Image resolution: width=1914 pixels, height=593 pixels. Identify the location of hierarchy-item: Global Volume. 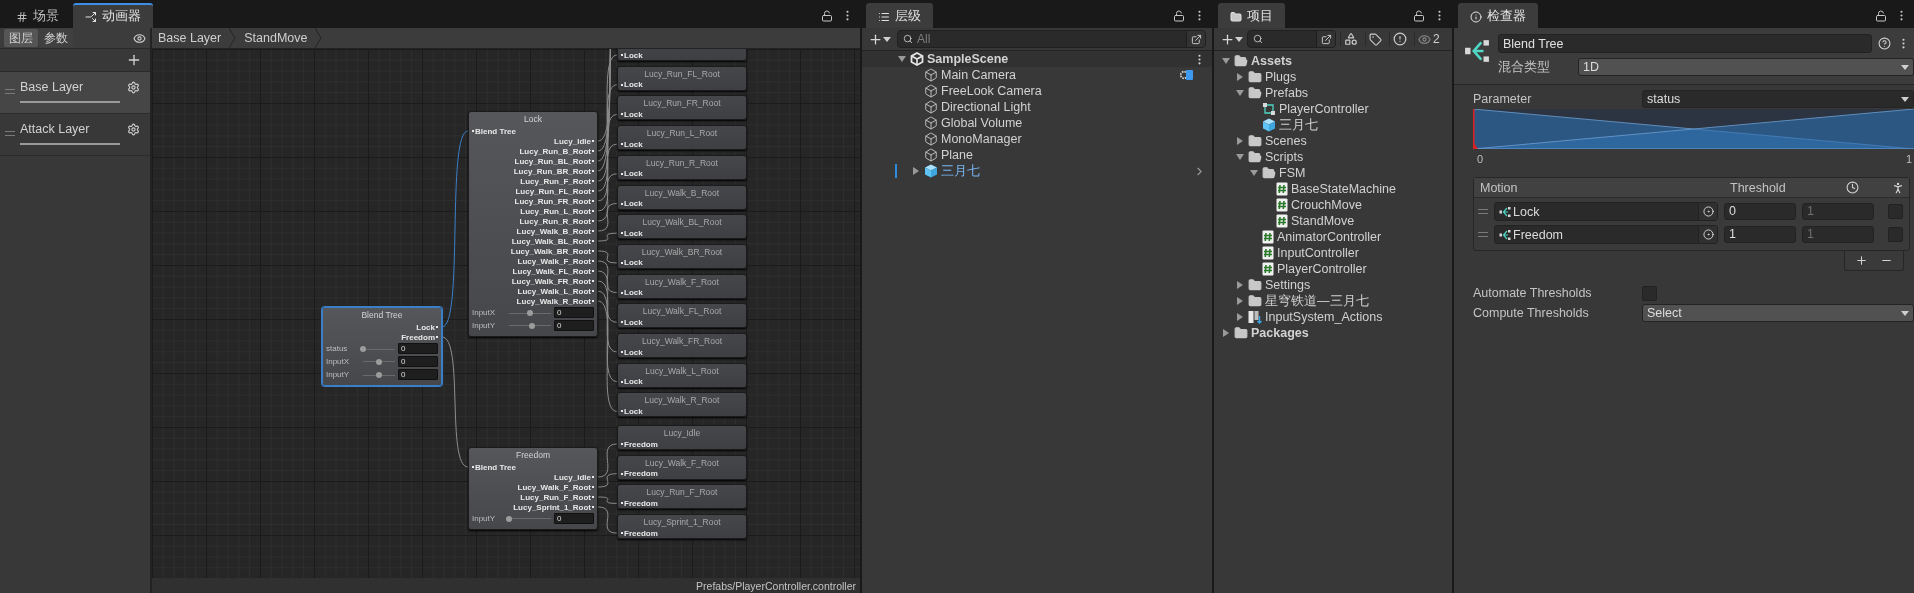
(1037, 123).